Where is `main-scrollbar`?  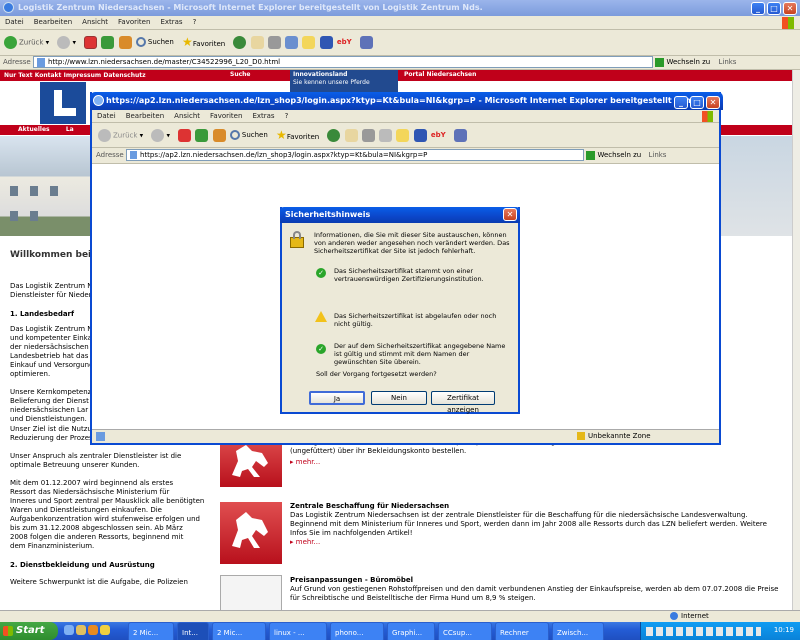 main-scrollbar is located at coordinates (796, 340).